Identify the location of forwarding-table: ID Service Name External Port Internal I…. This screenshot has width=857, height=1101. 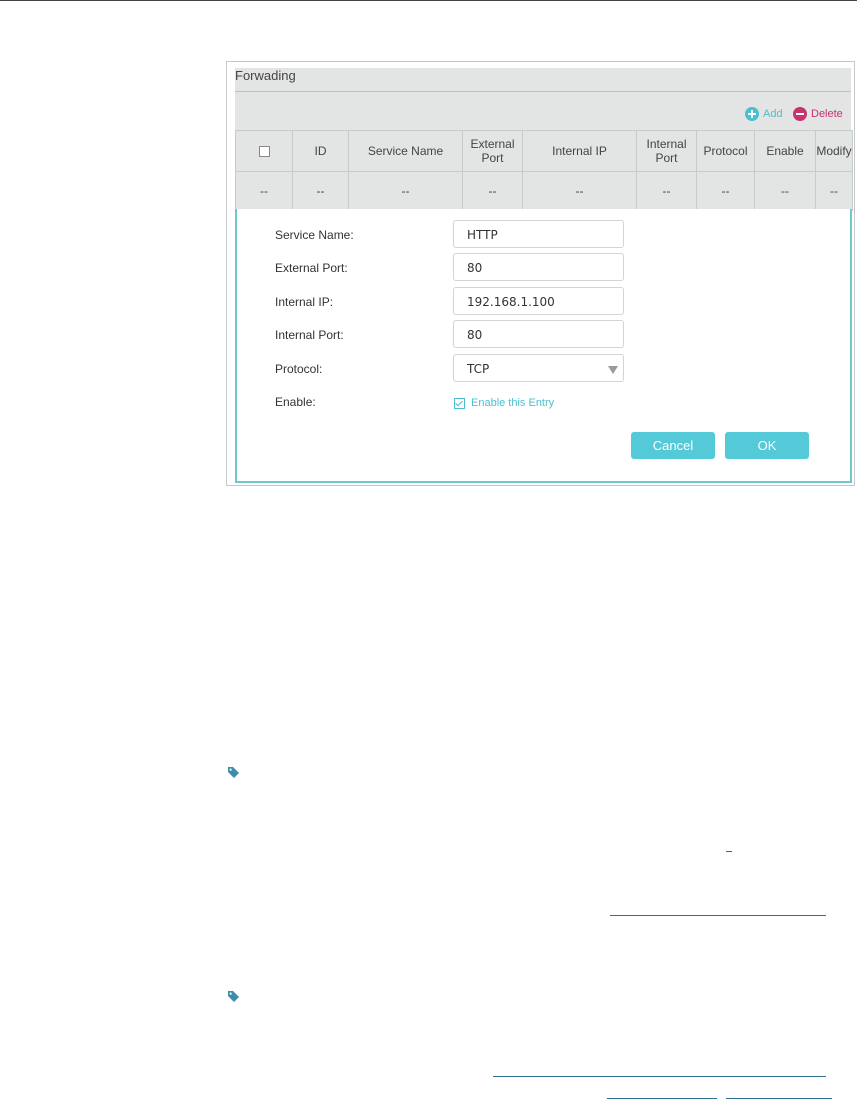
(544, 170).